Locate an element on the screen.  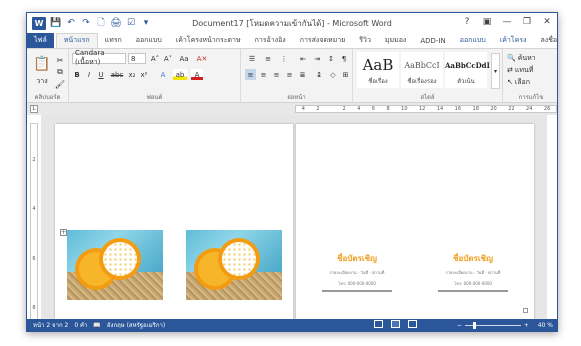
zoom-in-button: + is located at coordinates (526, 325).